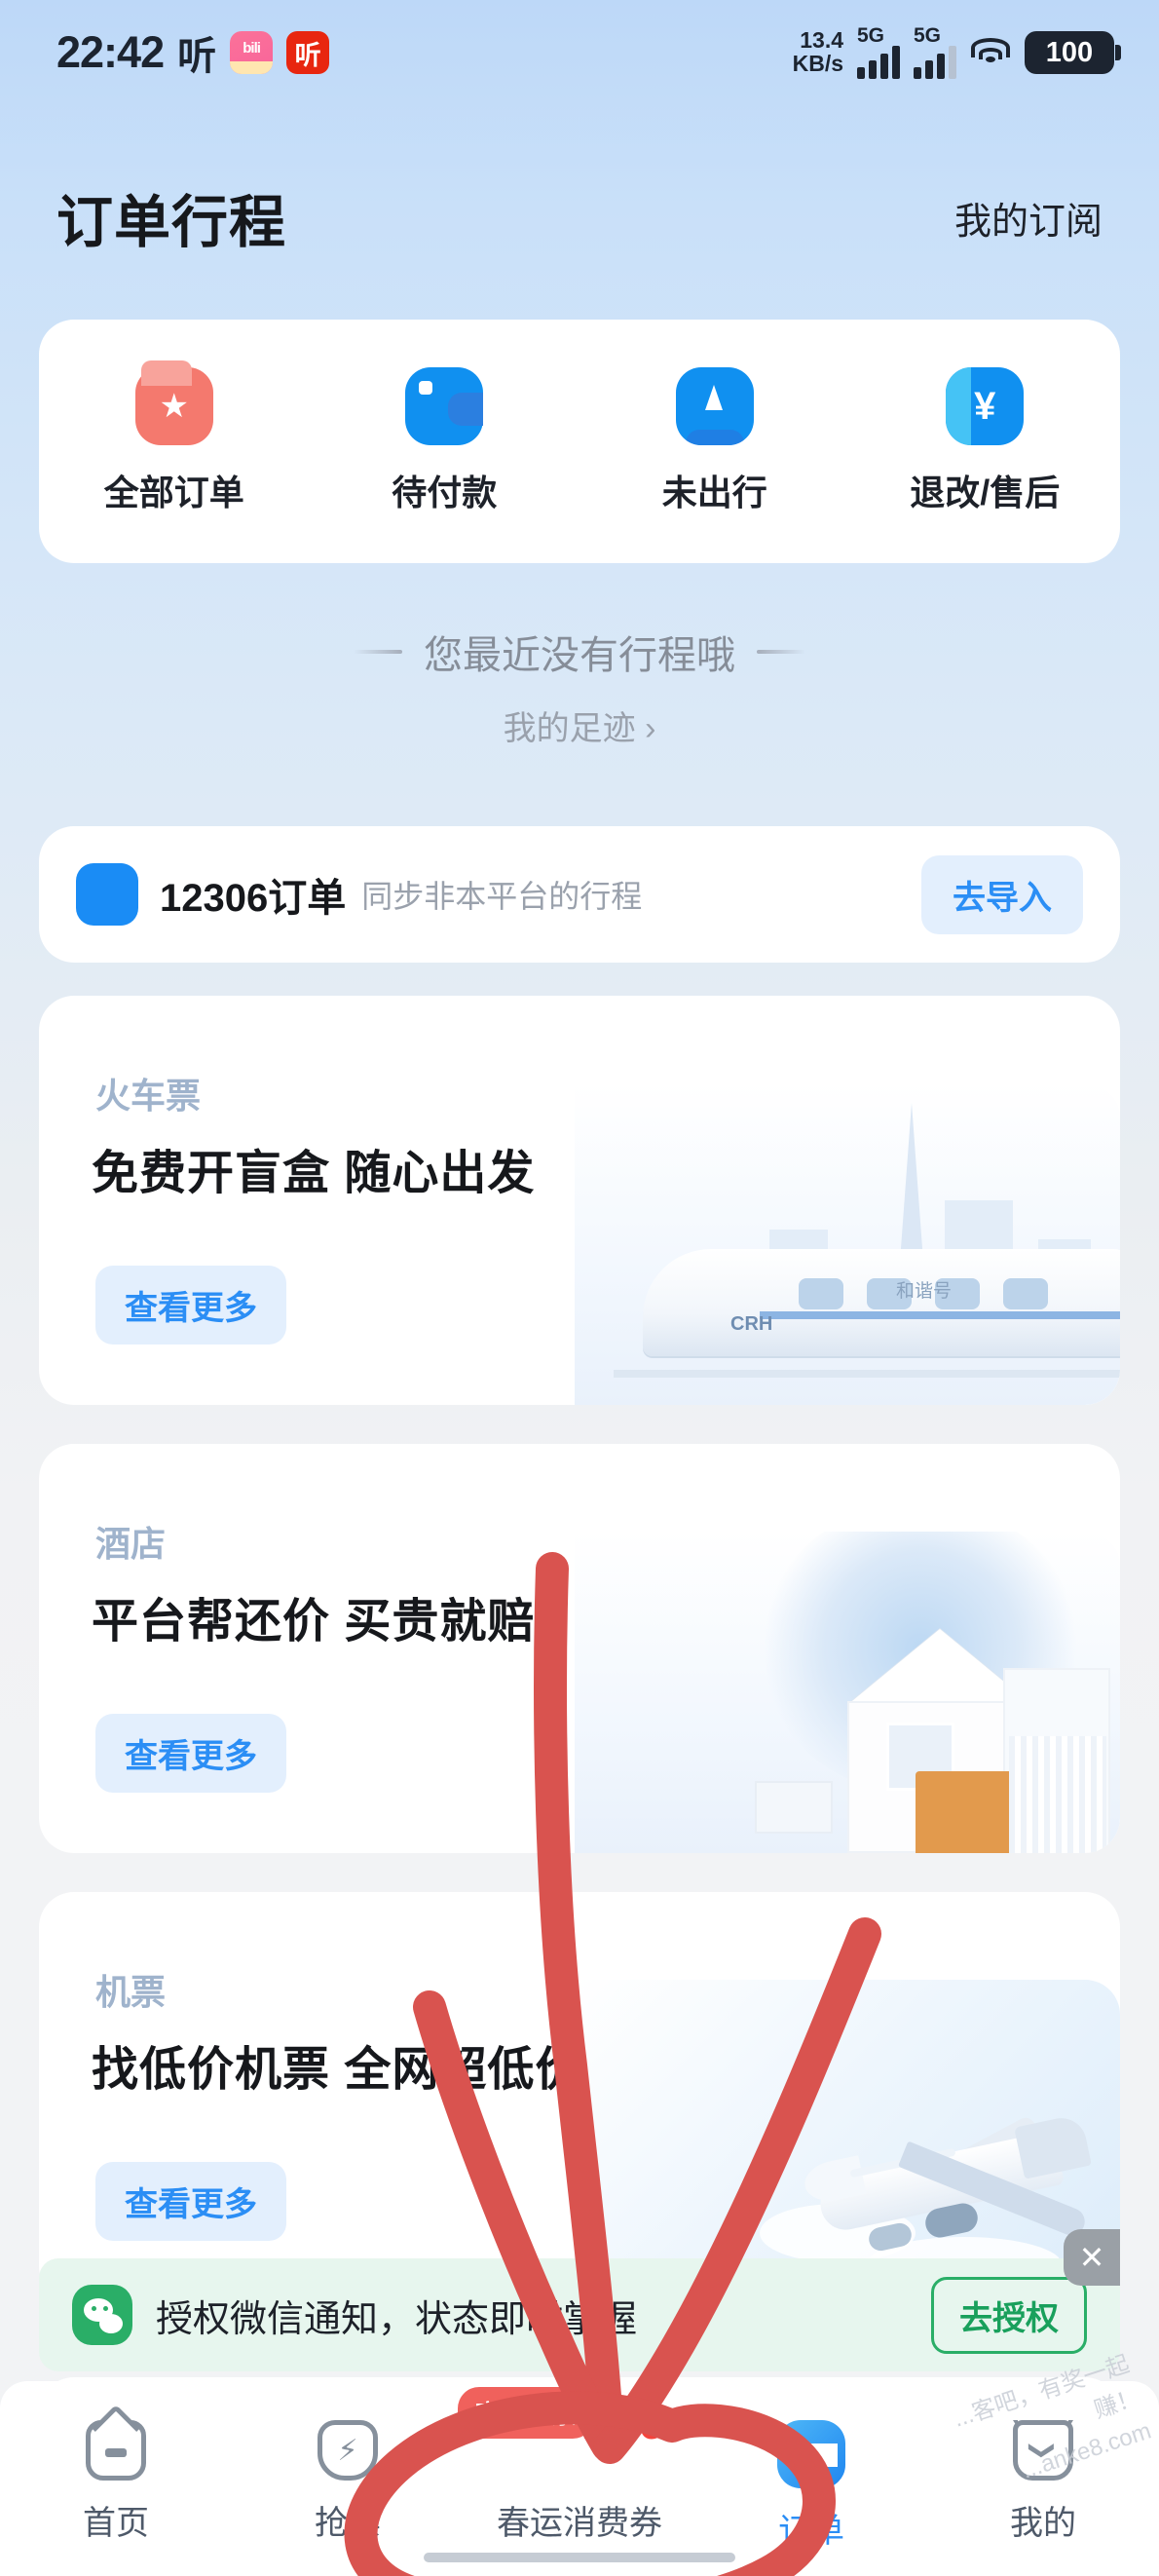 The width and height of the screenshot is (1159, 2576). I want to click on wifi-icon, so click(990, 52).